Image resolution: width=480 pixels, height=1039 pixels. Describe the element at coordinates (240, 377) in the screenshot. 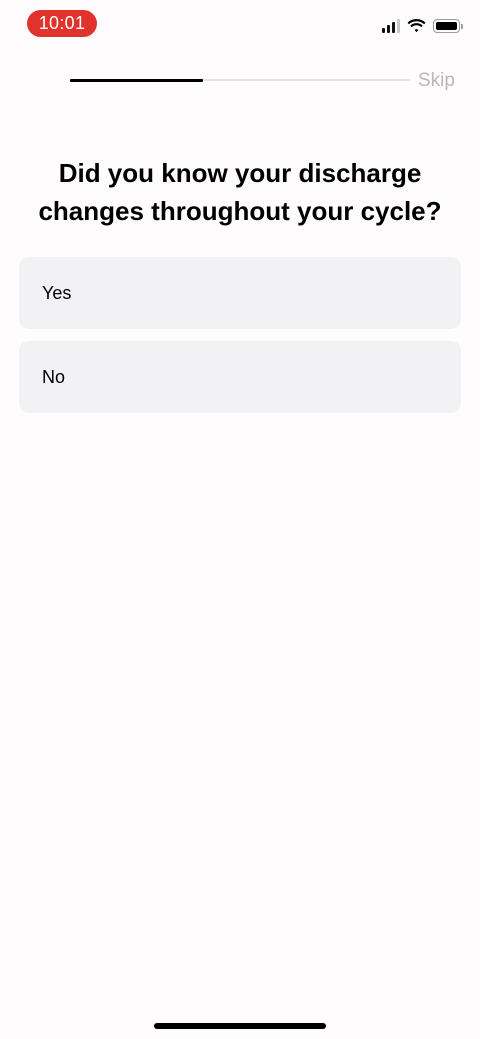

I see `answer-option-no: No` at that location.